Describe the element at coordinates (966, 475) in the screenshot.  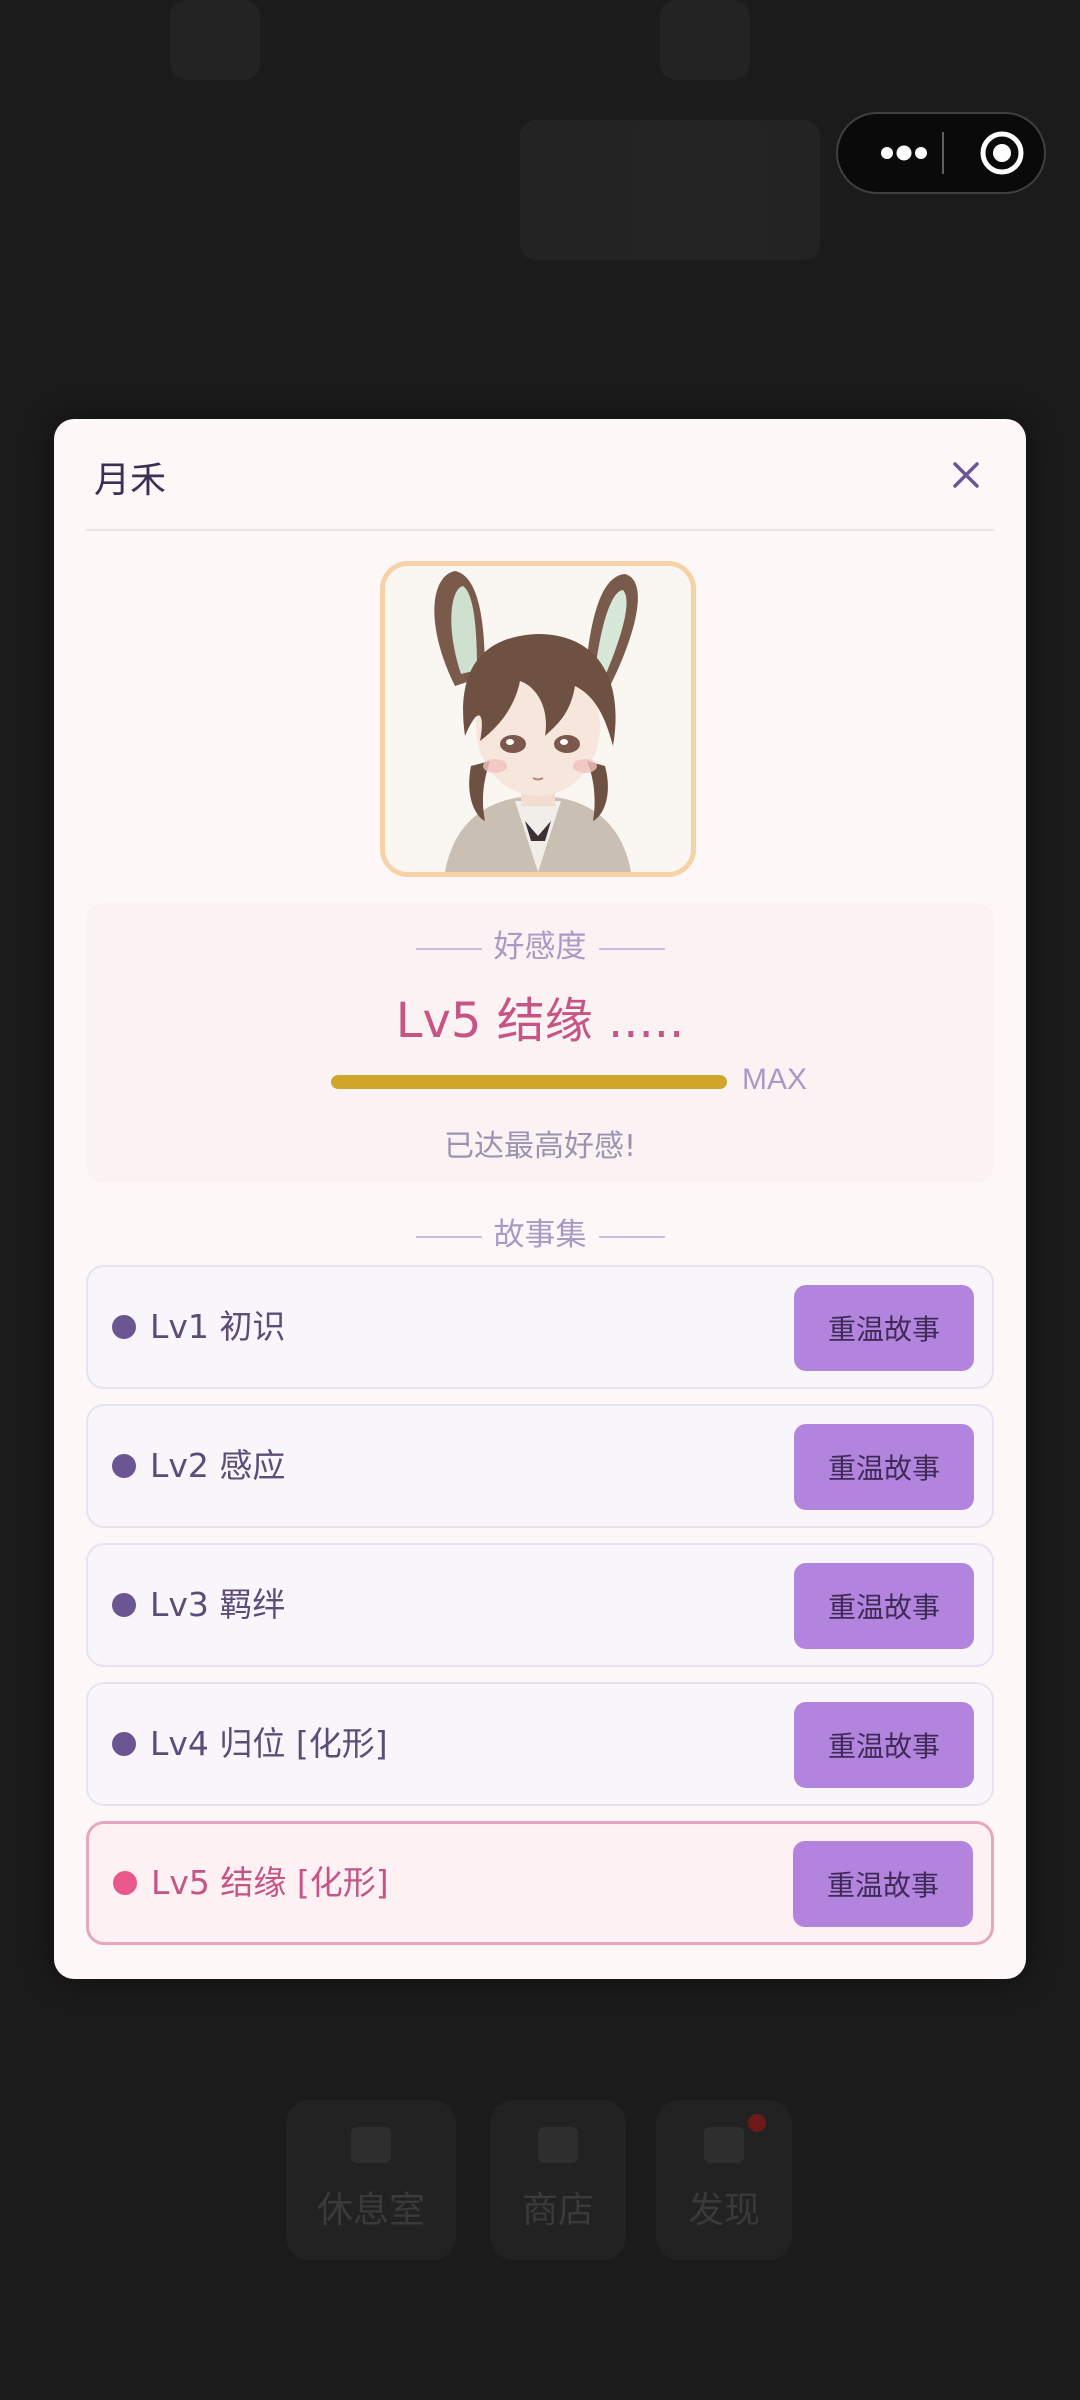
I see `close-icon` at that location.